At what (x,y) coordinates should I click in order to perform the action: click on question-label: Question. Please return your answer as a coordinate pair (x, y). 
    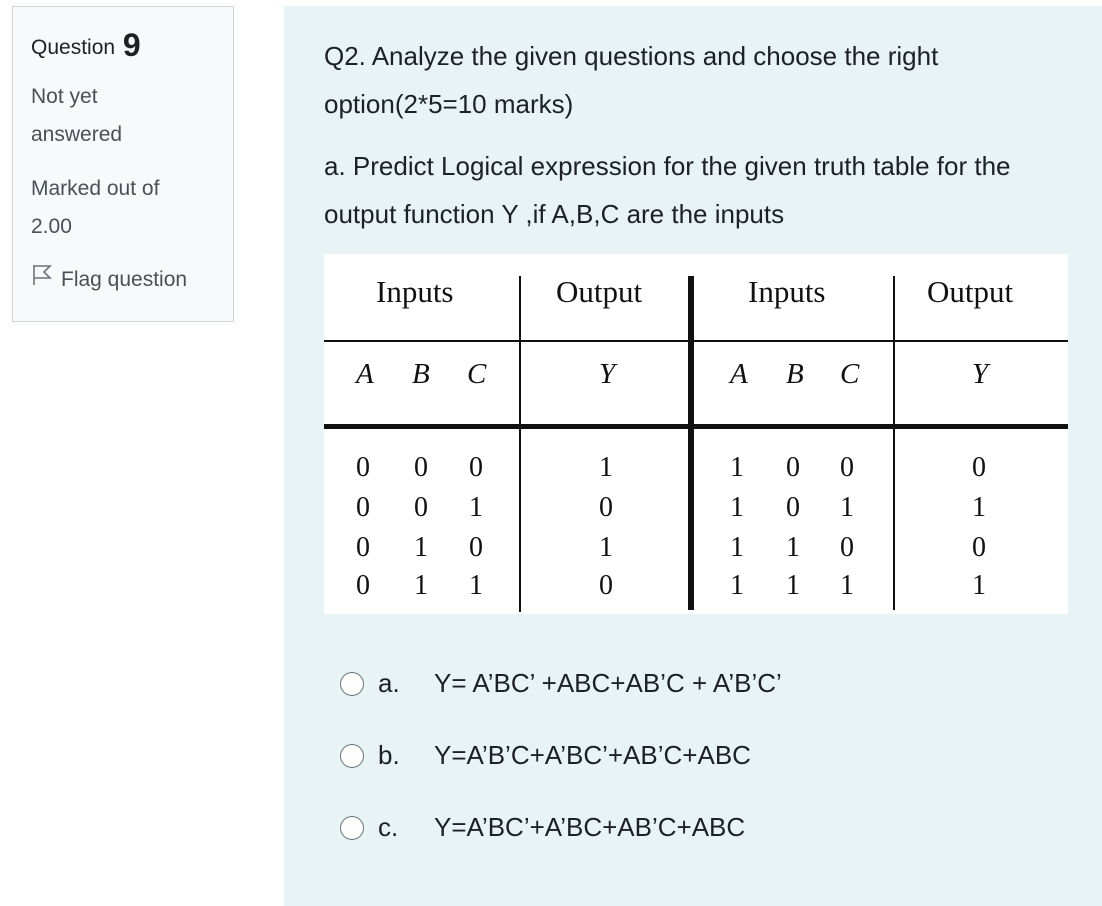
    Looking at the image, I should click on (73, 47).